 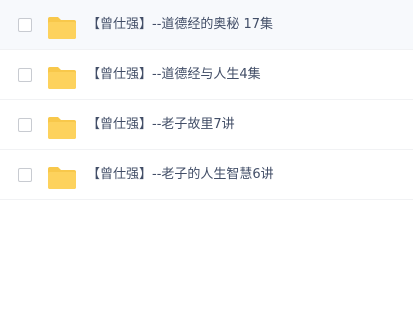 I want to click on file-name: 【曾仕强】--老子故里7讲, so click(x=161, y=125).